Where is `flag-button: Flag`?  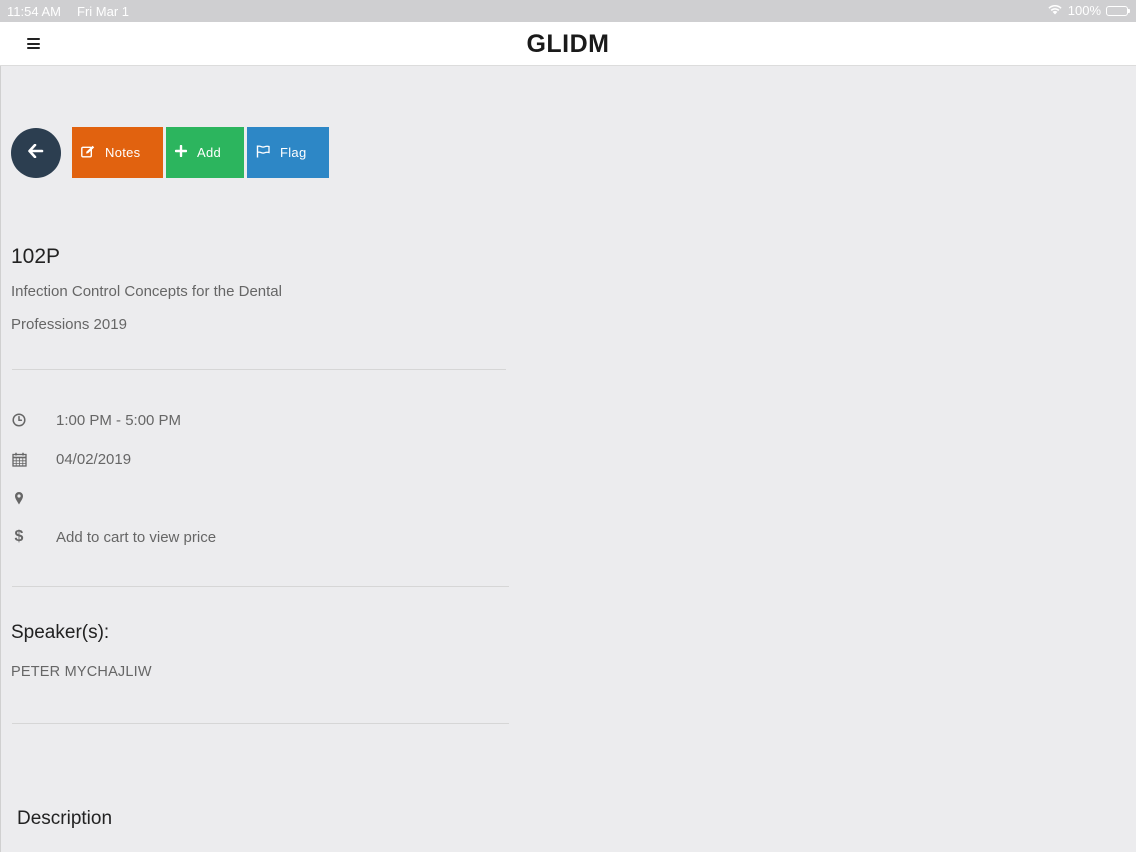
flag-button: Flag is located at coordinates (288, 152).